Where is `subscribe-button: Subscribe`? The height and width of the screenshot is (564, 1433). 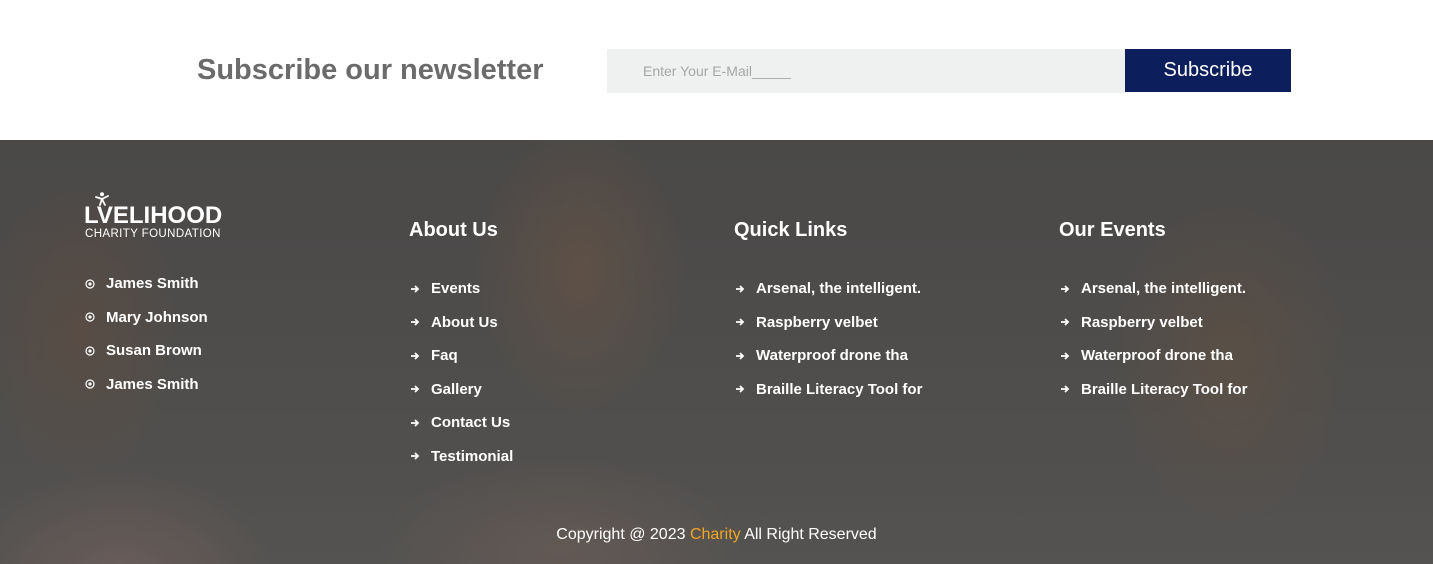
subscribe-button: Subscribe is located at coordinates (1208, 70).